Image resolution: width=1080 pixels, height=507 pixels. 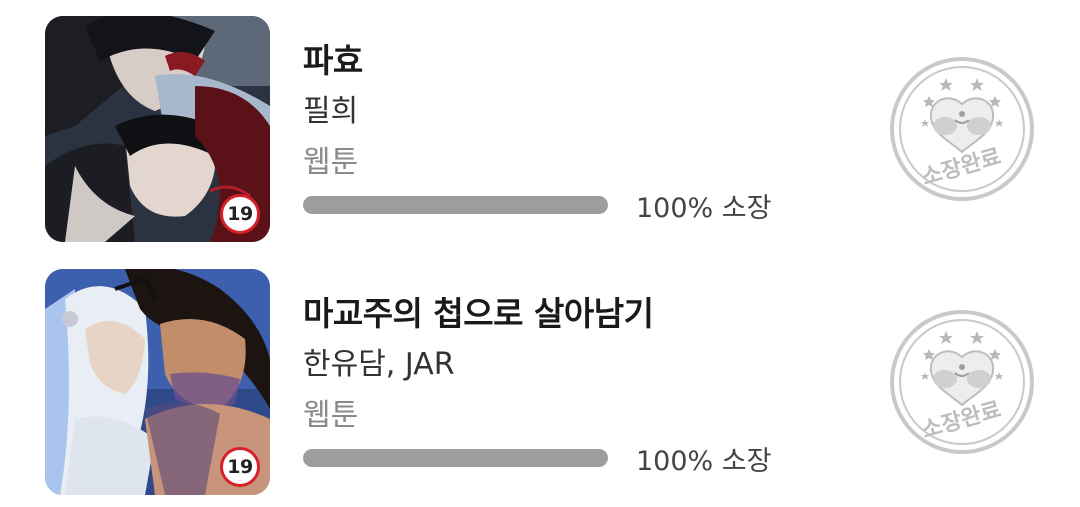 What do you see at coordinates (478, 311) in the screenshot?
I see `item-title: 마교주의 첩으로 살아남기` at bounding box center [478, 311].